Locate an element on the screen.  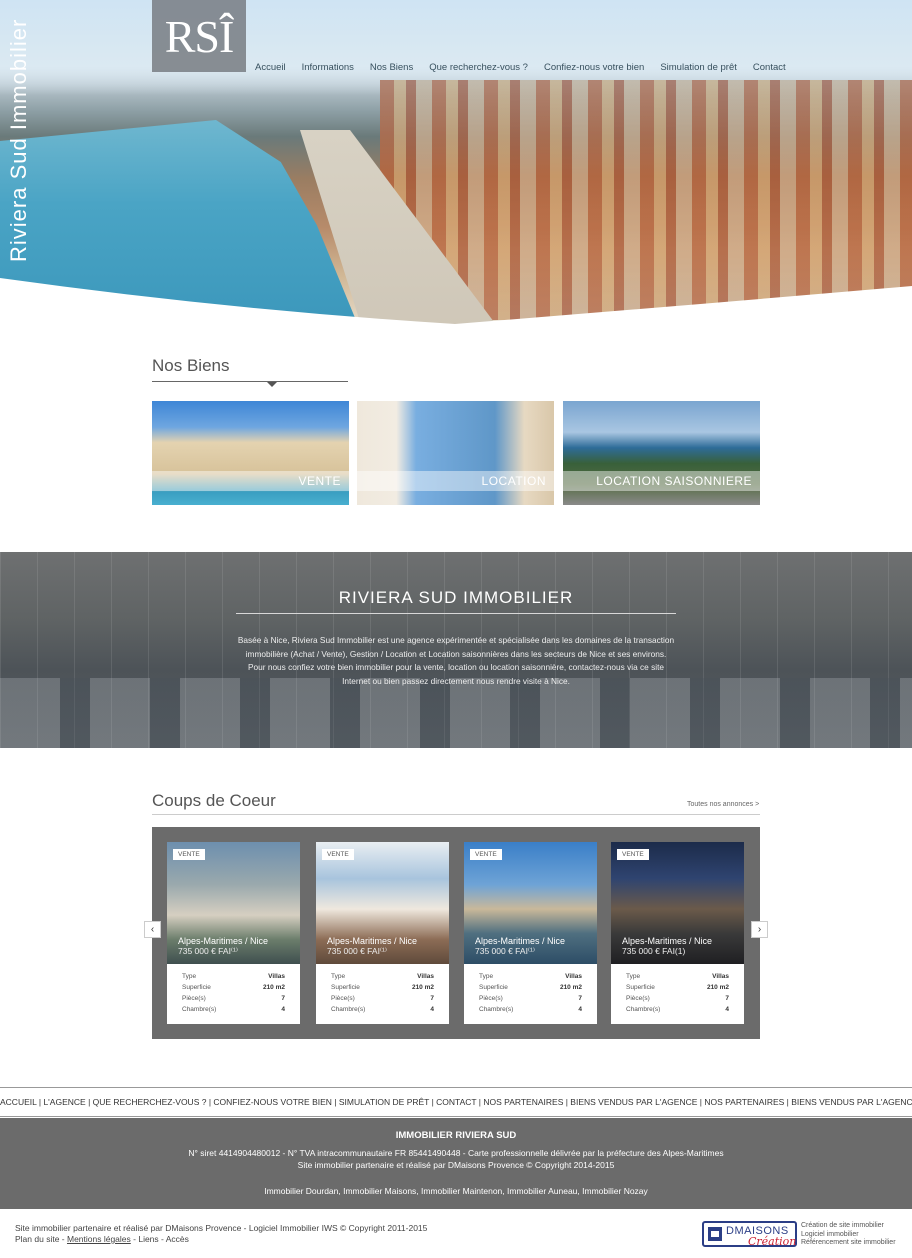
coups-de-coeur-title: Coups de Coeur is located at coordinates (214, 800).